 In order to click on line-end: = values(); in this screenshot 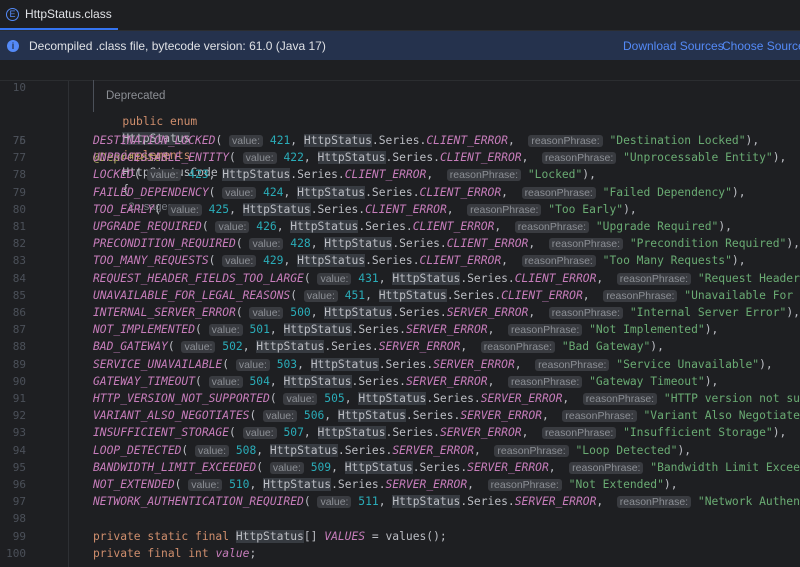, I will do `click(406, 536)`.